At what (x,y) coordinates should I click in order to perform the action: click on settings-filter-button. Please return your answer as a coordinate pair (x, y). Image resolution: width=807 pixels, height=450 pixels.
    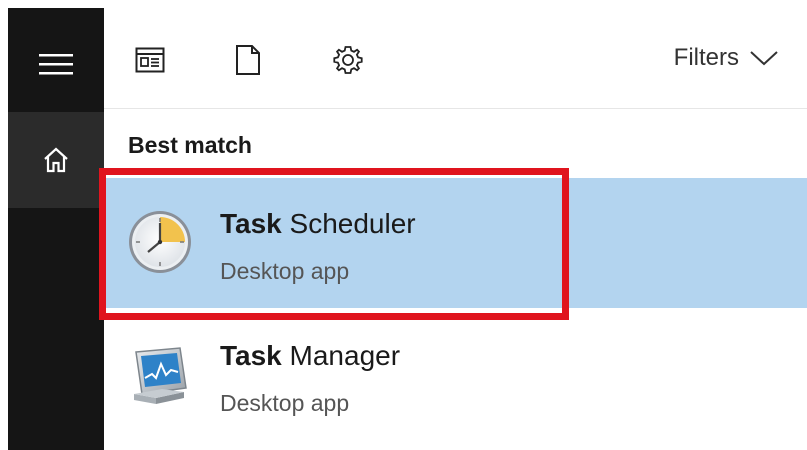
    Looking at the image, I should click on (348, 60).